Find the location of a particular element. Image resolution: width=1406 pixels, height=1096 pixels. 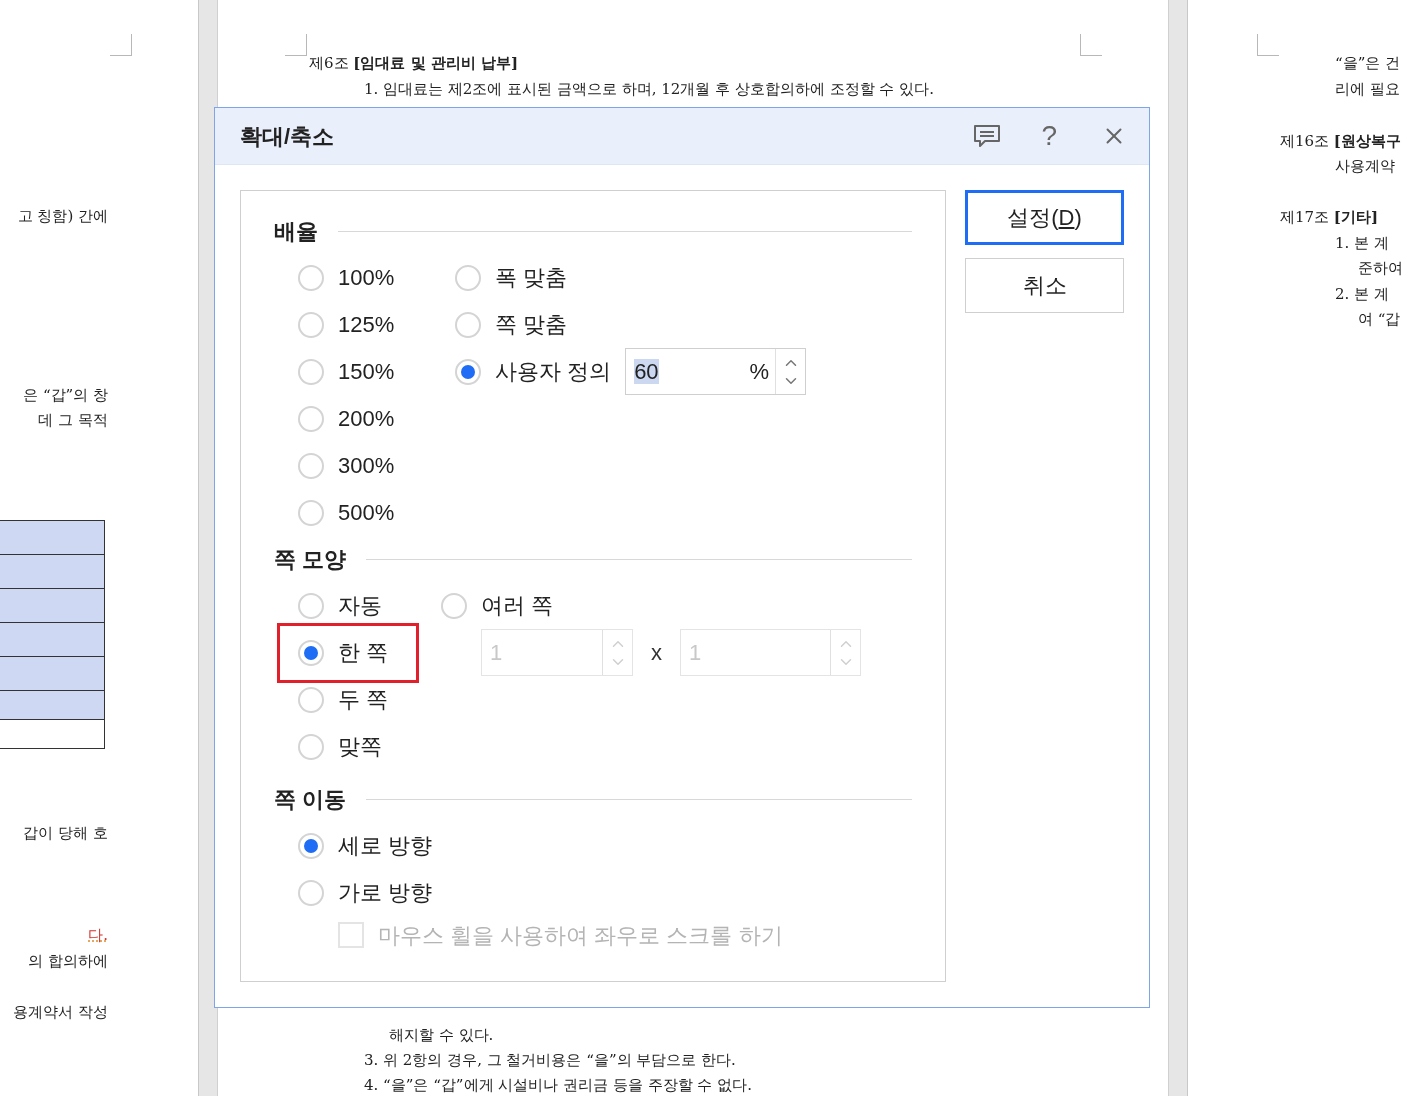

radio-label: 맞쪽 is located at coordinates (360, 747).